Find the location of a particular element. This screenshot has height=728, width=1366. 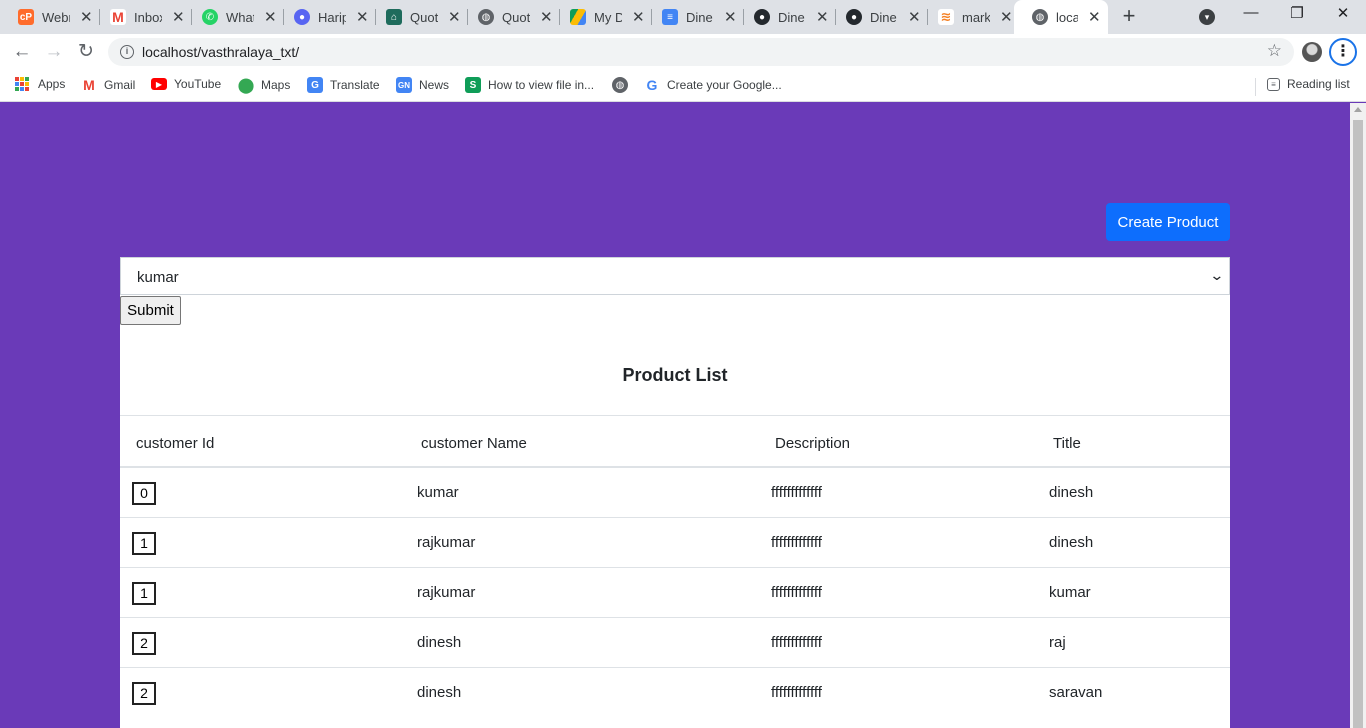

bookmark-youtube: ▶ YouTube is located at coordinates (186, 84).